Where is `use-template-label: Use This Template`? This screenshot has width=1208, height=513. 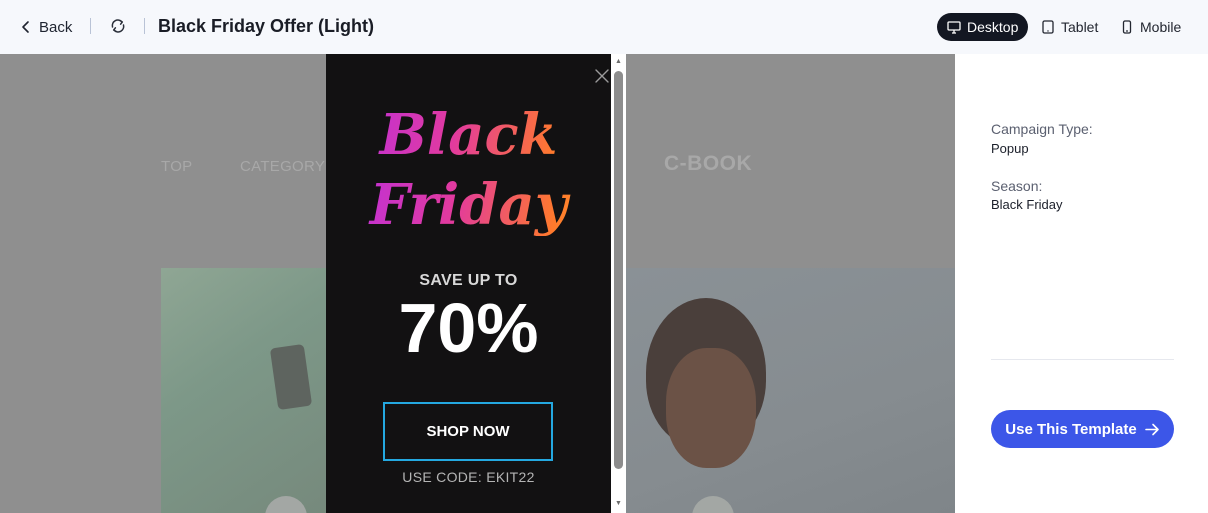 use-template-label: Use This Template is located at coordinates (1071, 429).